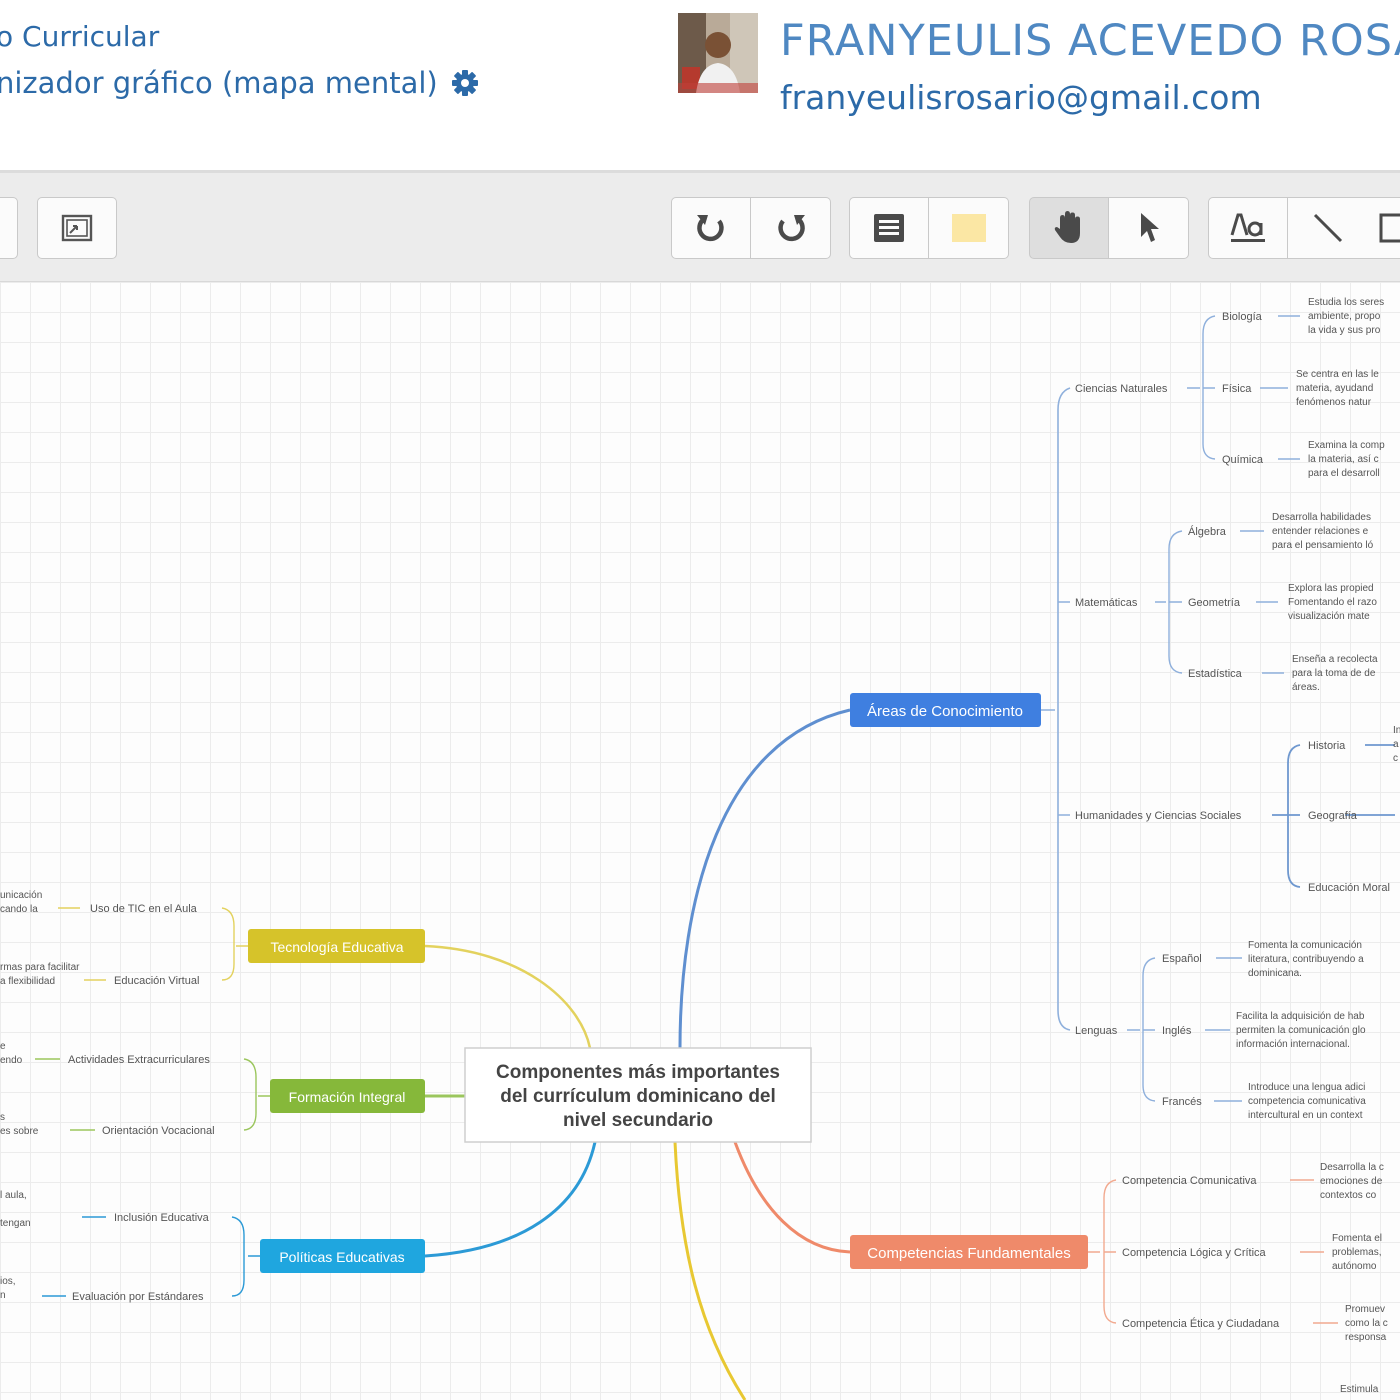 The height and width of the screenshot is (1400, 1400). Describe the element at coordinates (1354, 1266) in the screenshot. I see `desc-logica-3: autónomo` at that location.